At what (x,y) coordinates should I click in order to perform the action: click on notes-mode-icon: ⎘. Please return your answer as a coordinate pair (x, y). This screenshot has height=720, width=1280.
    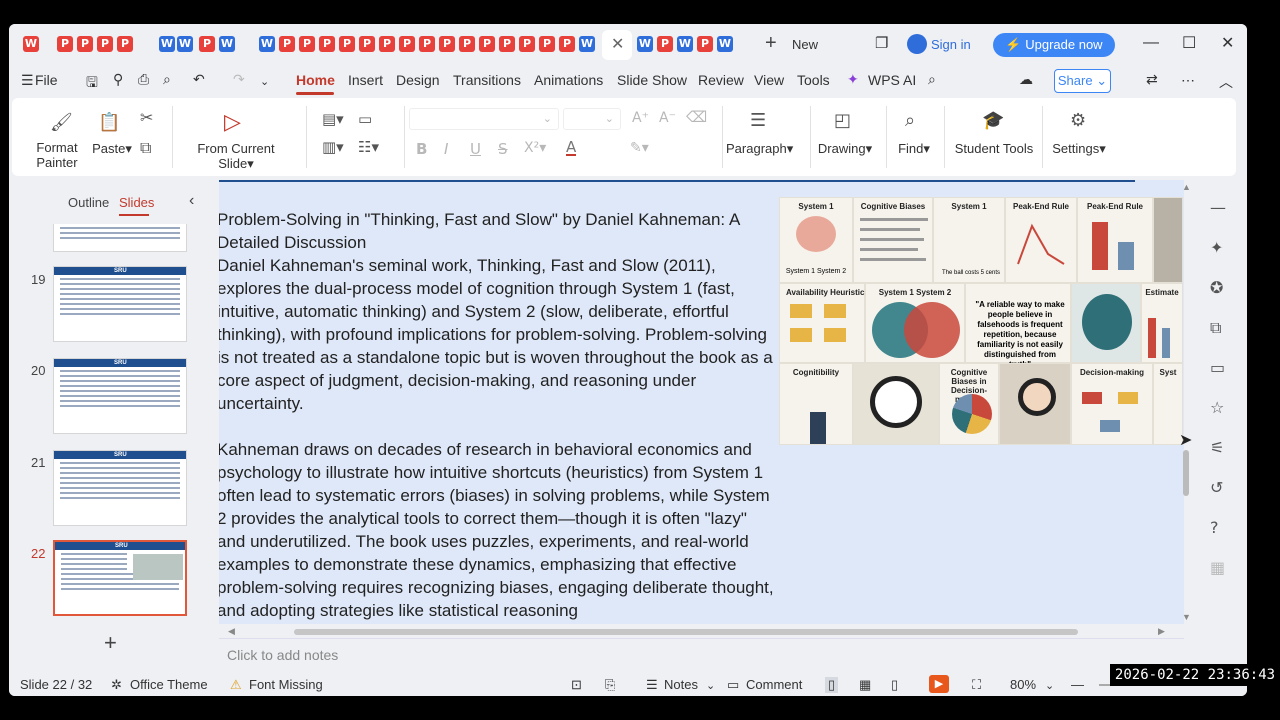
    Looking at the image, I should click on (610, 685).